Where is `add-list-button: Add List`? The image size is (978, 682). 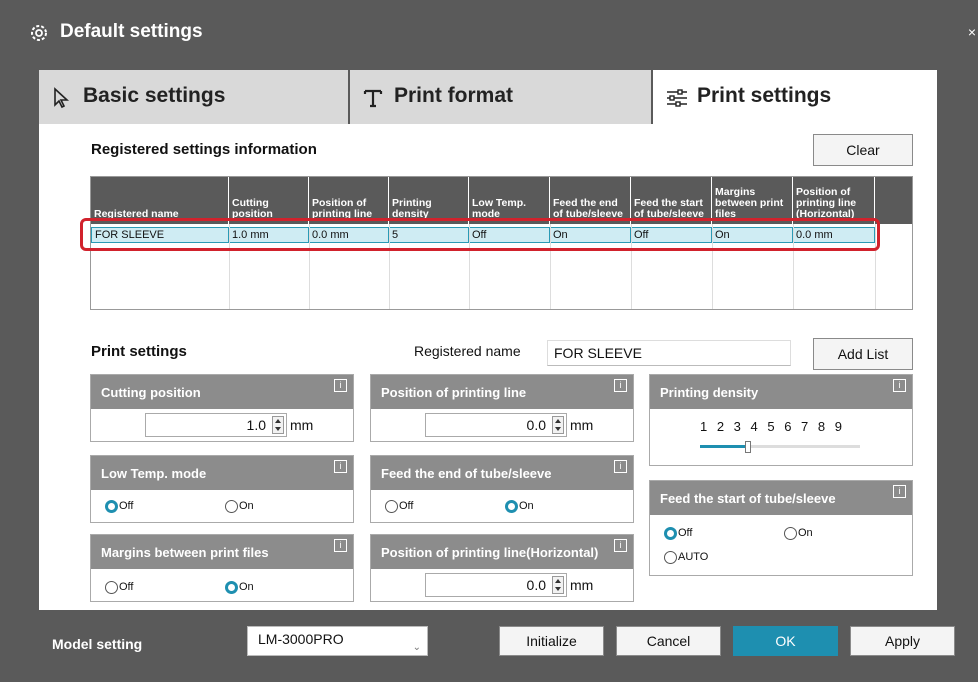
add-list-button: Add List is located at coordinates (863, 354).